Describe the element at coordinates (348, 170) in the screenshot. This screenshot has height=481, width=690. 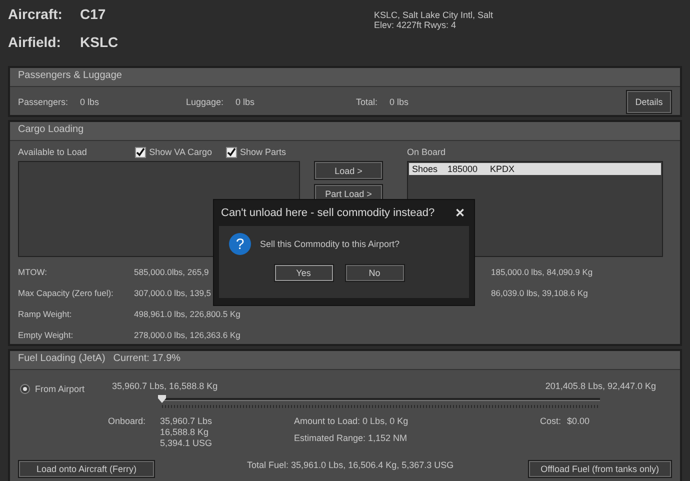
I see `load-button: Load >` at that location.